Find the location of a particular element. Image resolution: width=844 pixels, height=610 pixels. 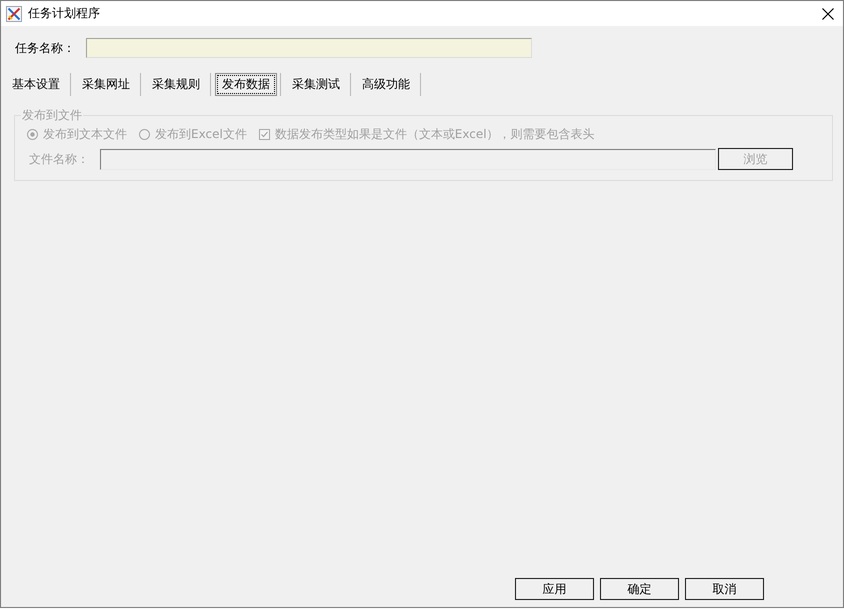

close-icon is located at coordinates (828, 14).